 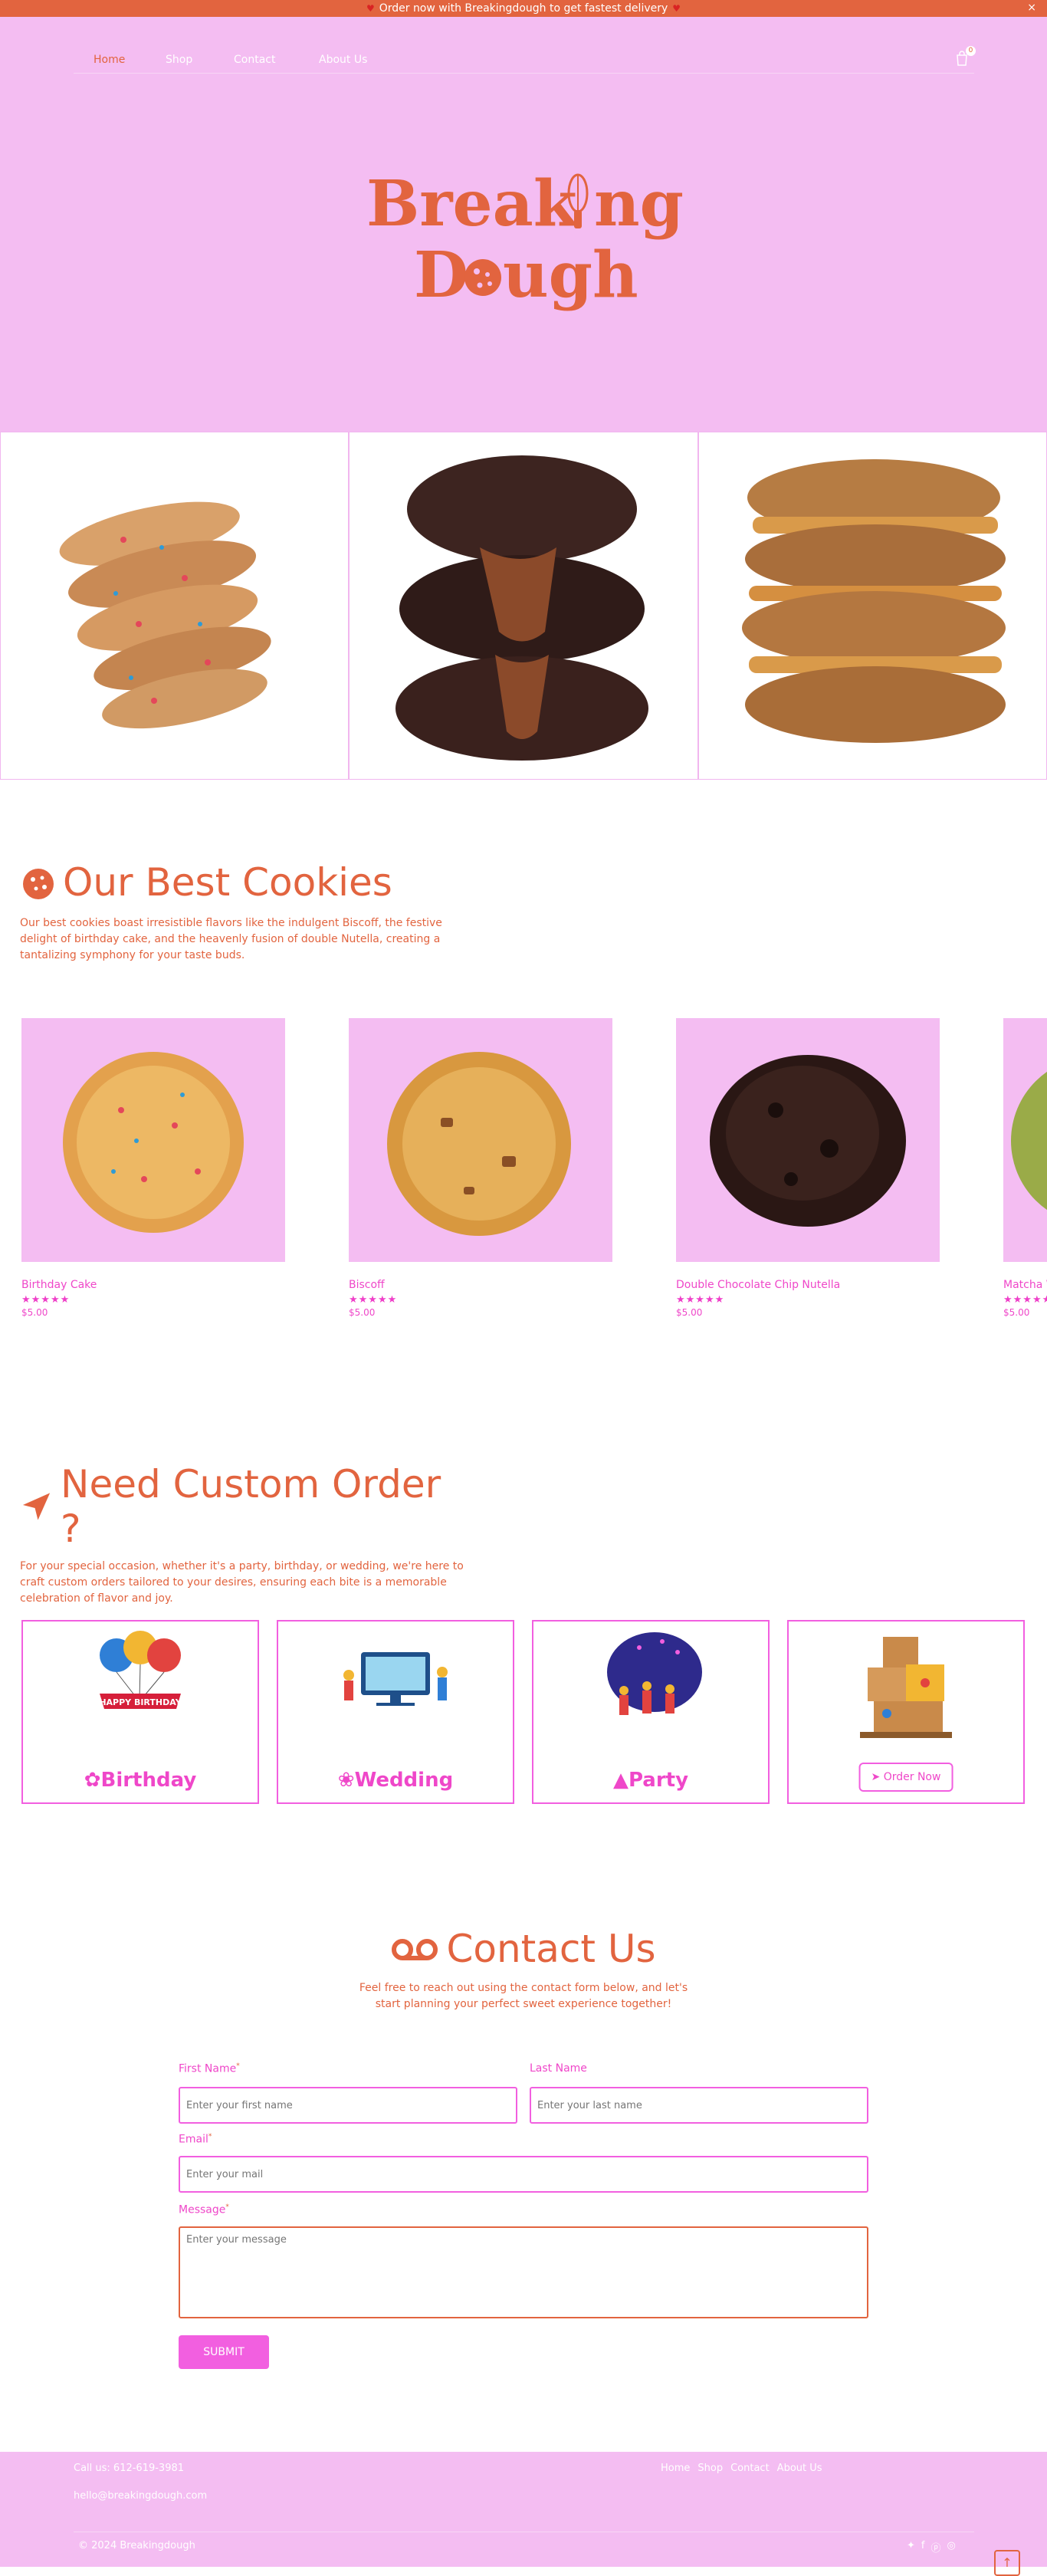 What do you see at coordinates (799, 2468) in the screenshot?
I see `footer-link-about: About Us` at bounding box center [799, 2468].